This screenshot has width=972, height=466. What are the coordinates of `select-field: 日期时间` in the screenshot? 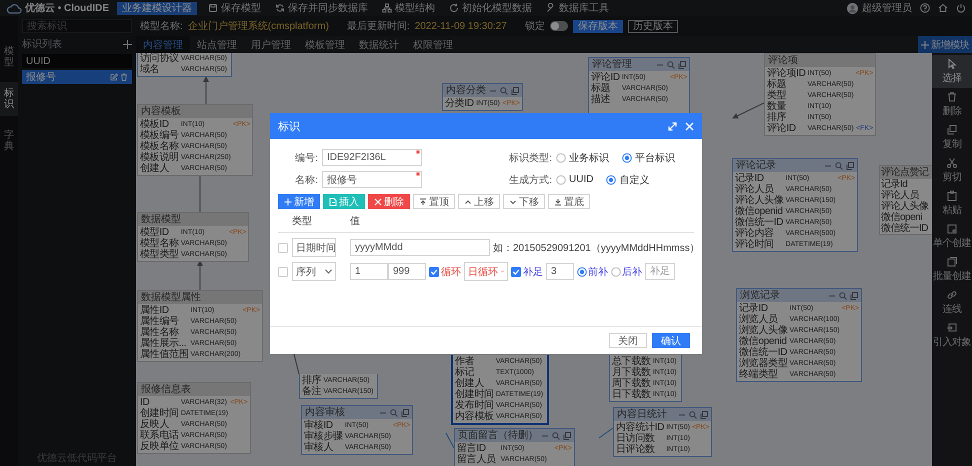 It's located at (314, 247).